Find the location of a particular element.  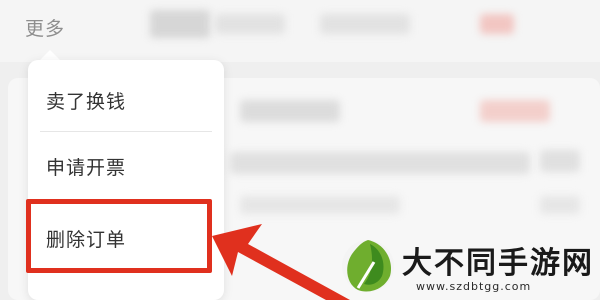

watermark-title: 大不同手游网 is located at coordinates (498, 263).